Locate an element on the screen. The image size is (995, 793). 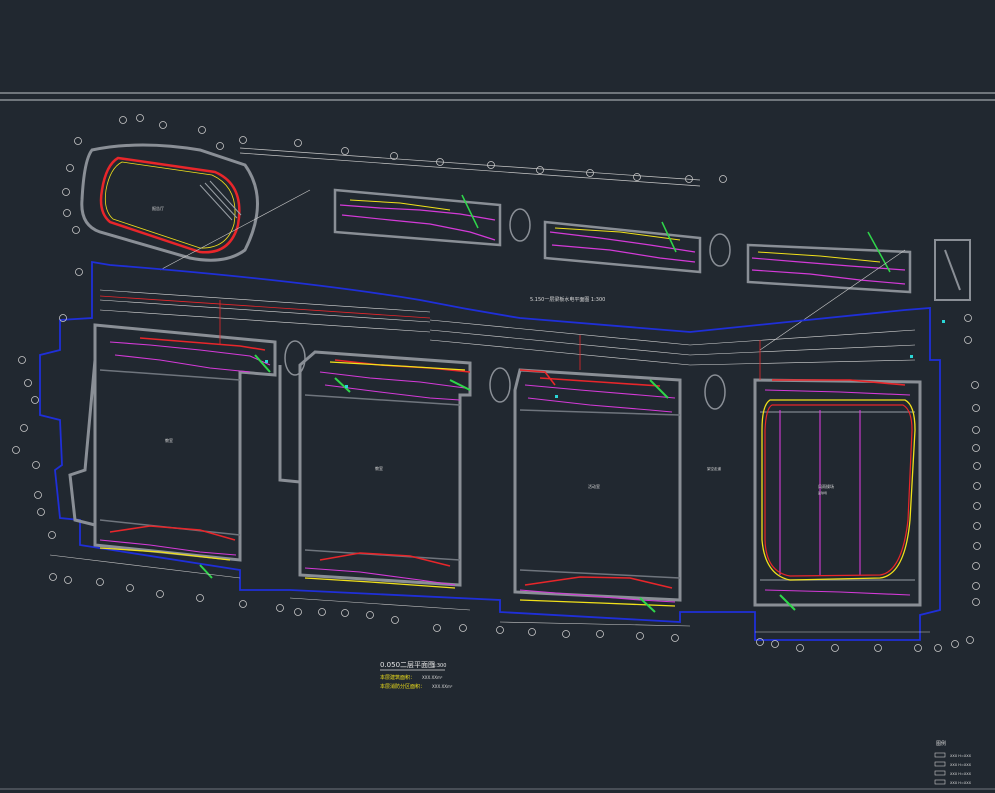
hall-label-1: 教室 is located at coordinates (169, 440).